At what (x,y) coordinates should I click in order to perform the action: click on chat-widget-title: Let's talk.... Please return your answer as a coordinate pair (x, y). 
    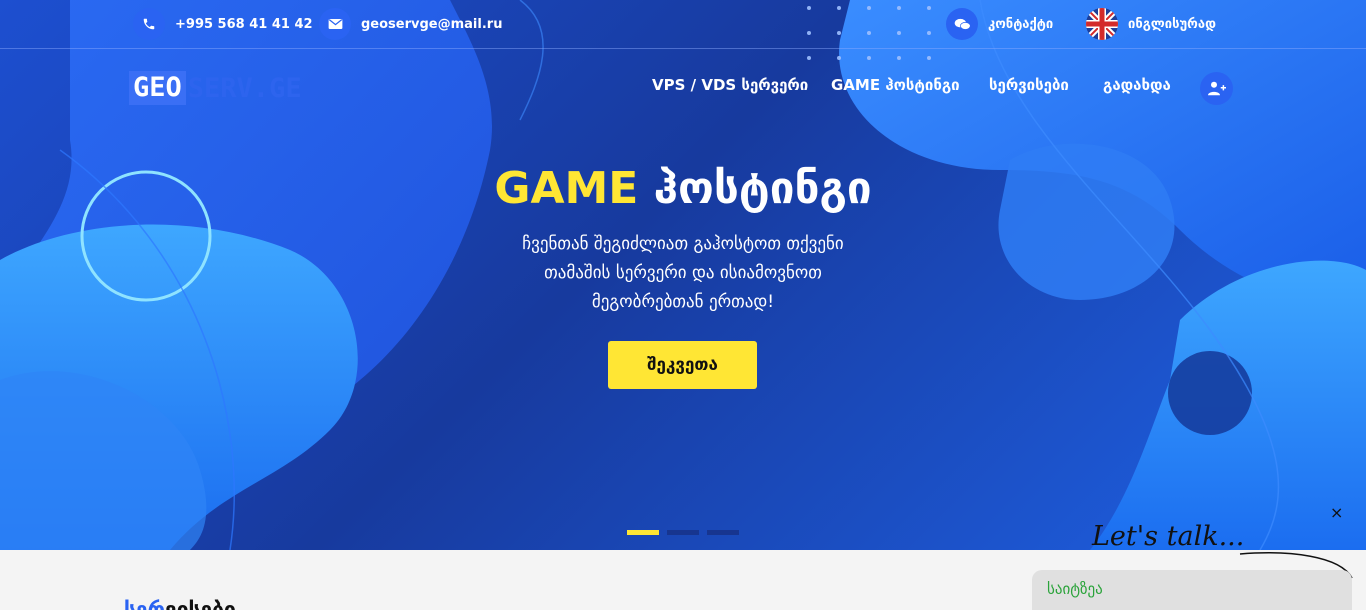
    Looking at the image, I should click on (1168, 536).